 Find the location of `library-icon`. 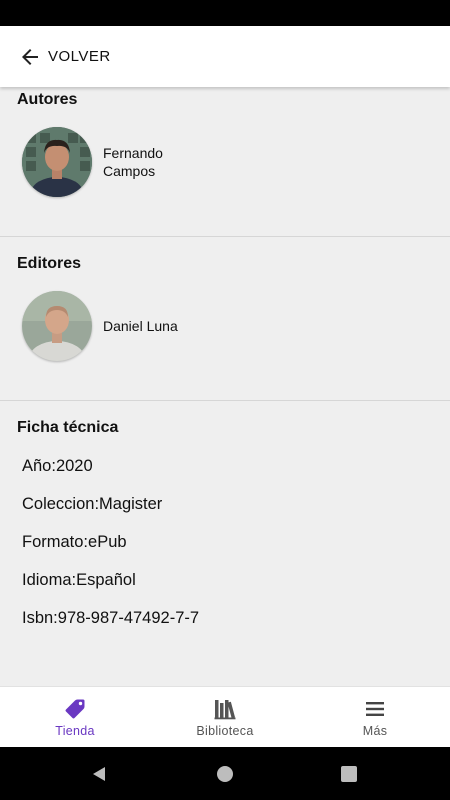

library-icon is located at coordinates (225, 710).